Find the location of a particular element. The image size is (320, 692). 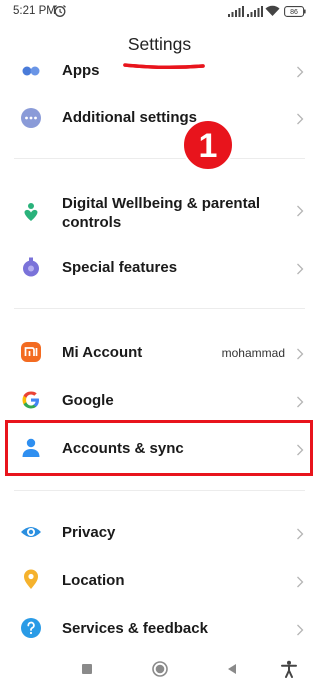

settings-item-location: Location is located at coordinates (159, 580).